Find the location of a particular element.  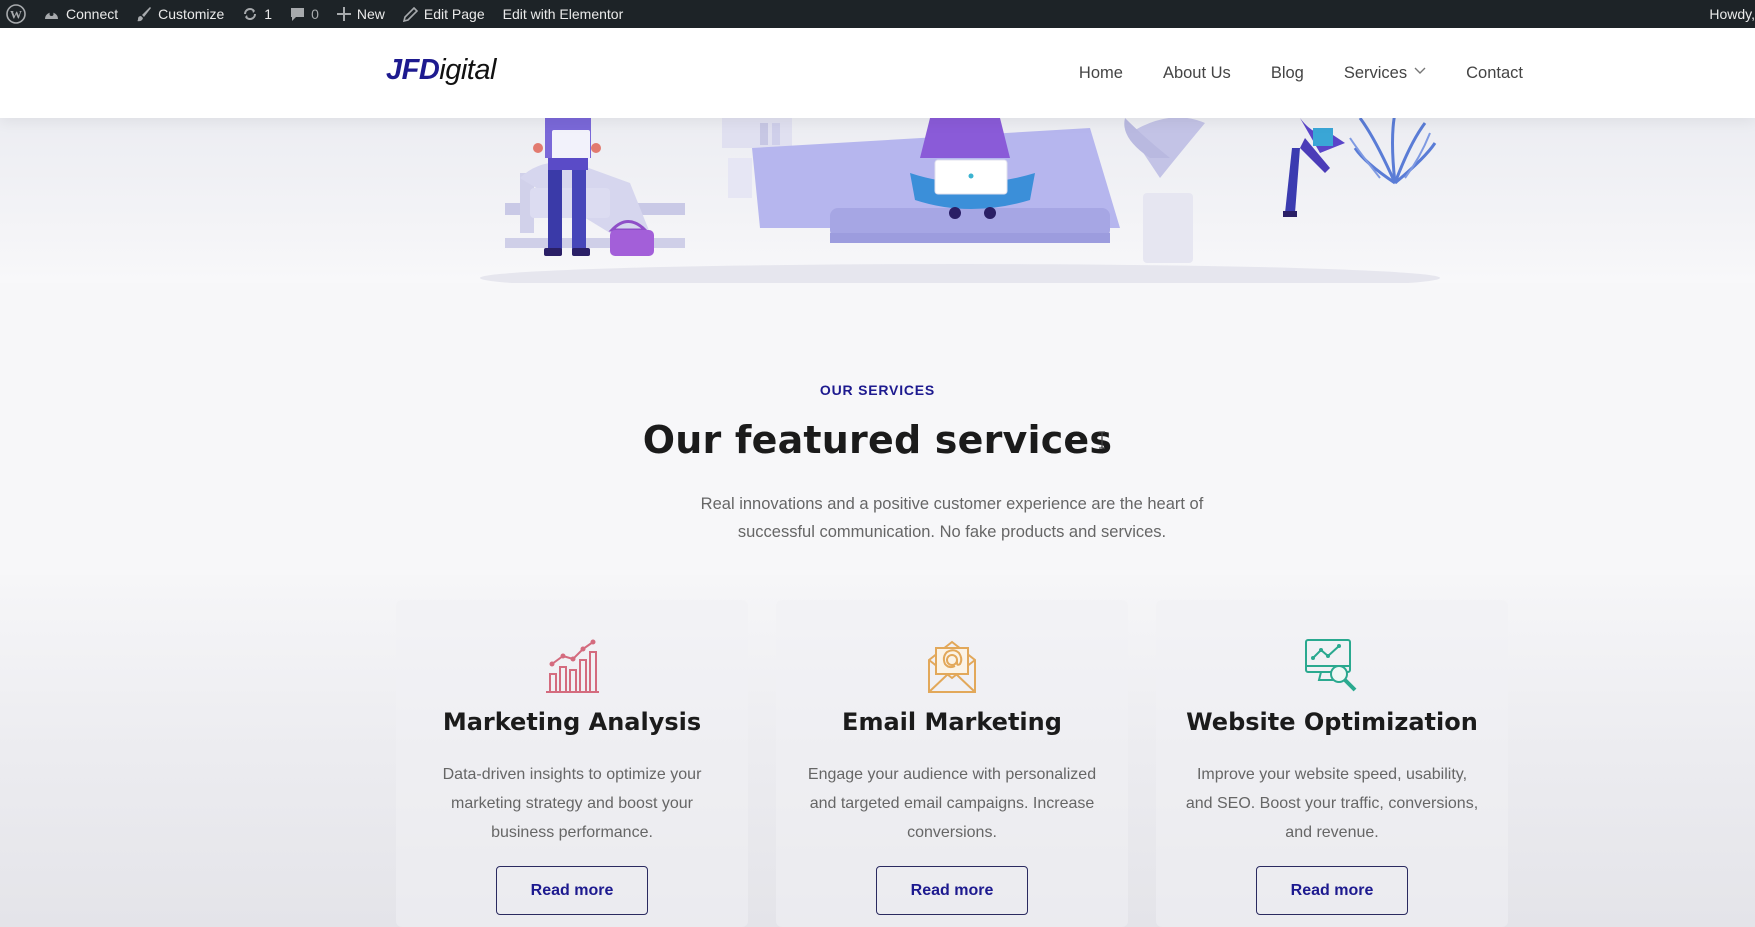

logo-light-text: igital is located at coordinates (467, 70).